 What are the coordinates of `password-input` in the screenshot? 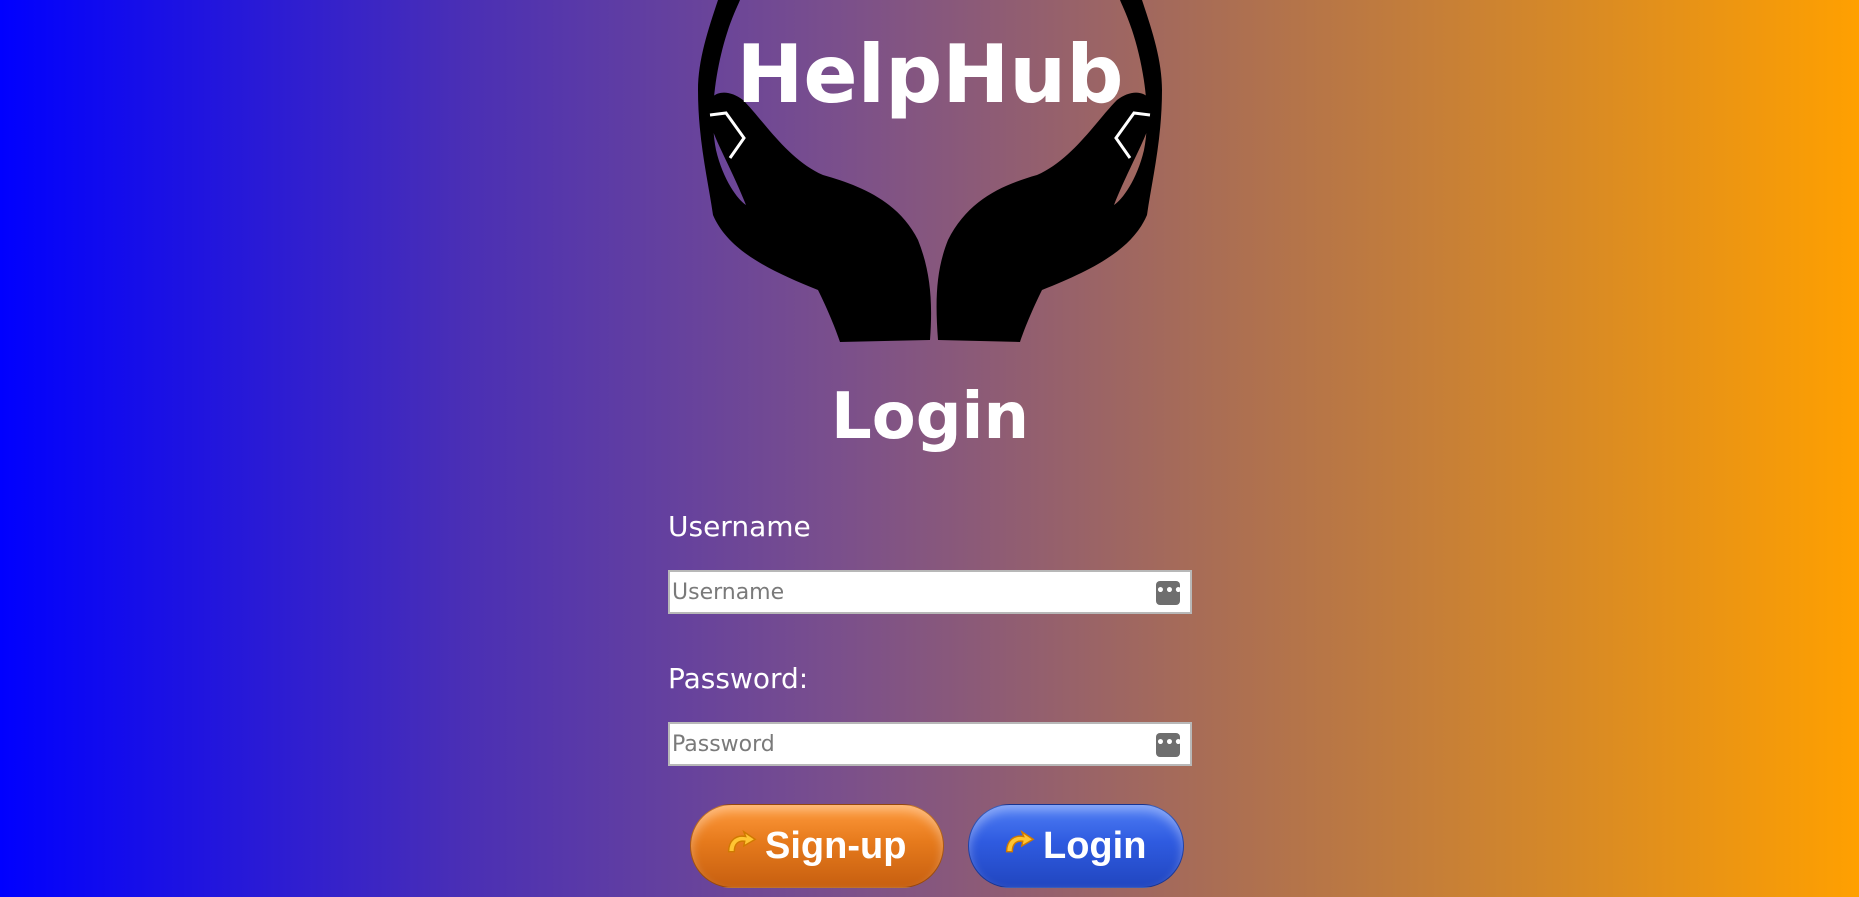 It's located at (906, 744).